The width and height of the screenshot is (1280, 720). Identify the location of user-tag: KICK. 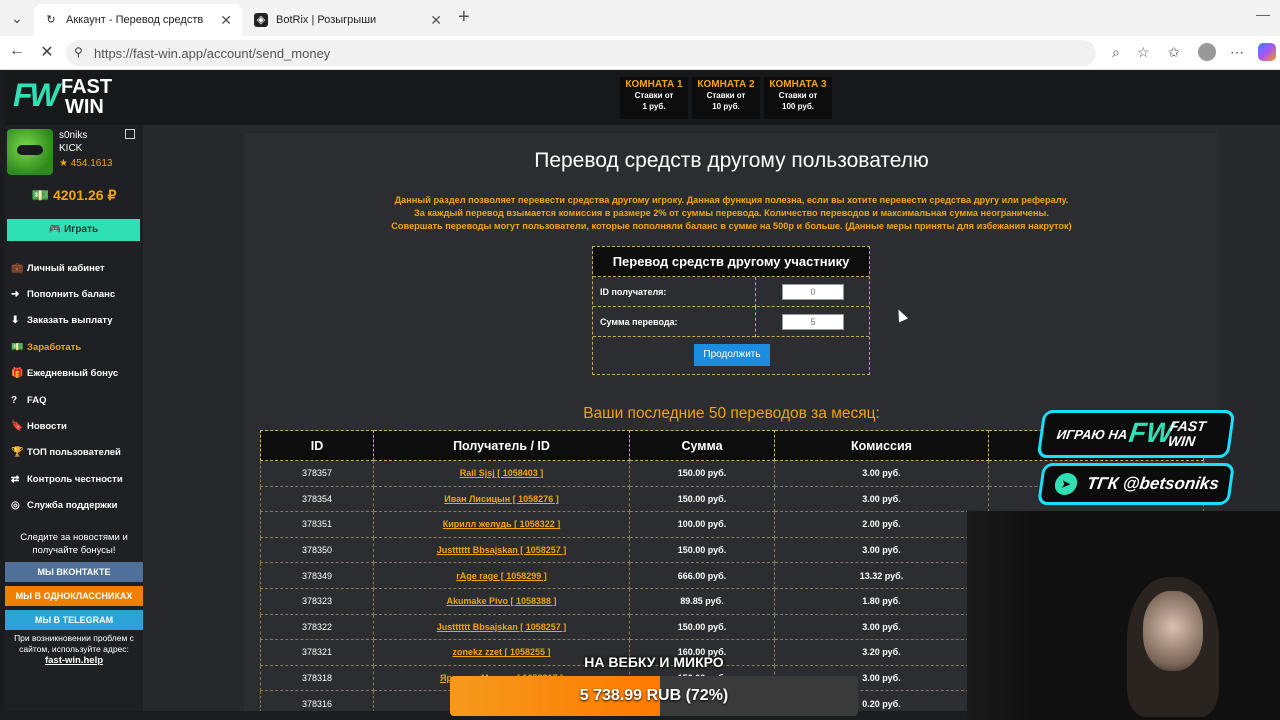
(71, 148).